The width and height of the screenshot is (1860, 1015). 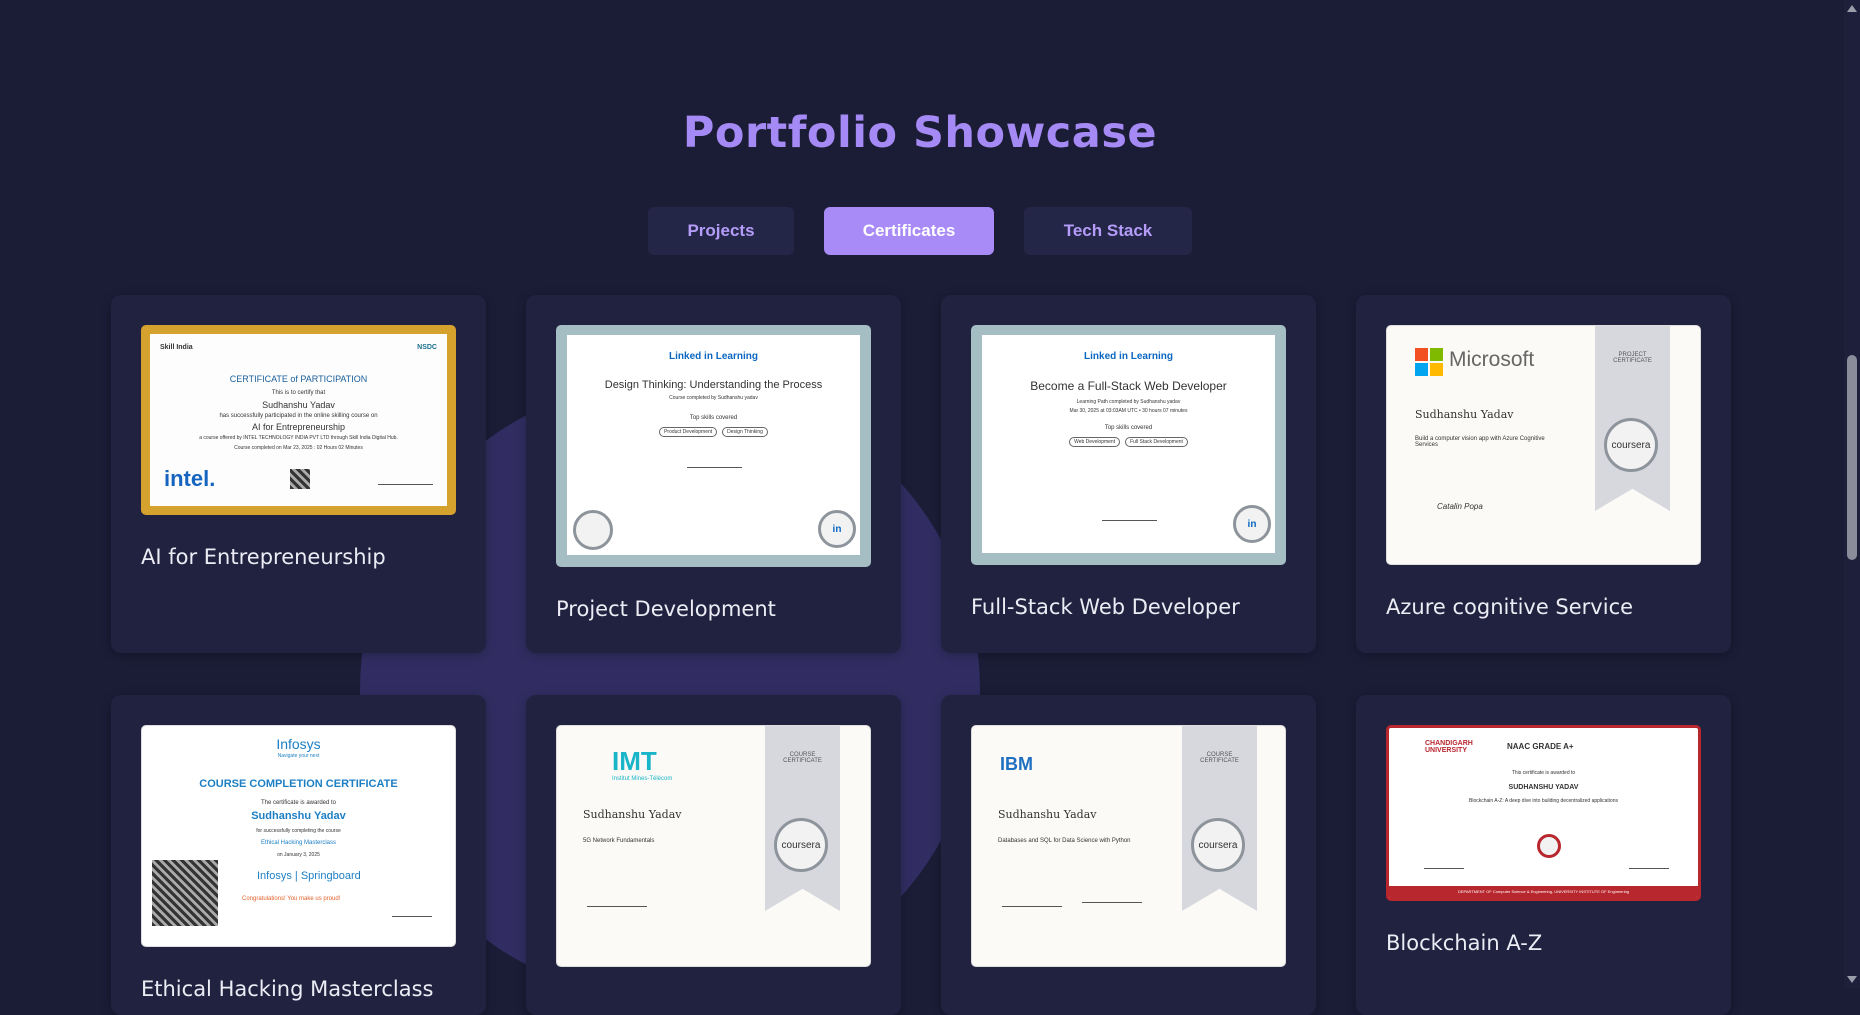 I want to click on cert-heading: COURSE COMPLETION CERTIFICATE, so click(x=298, y=784).